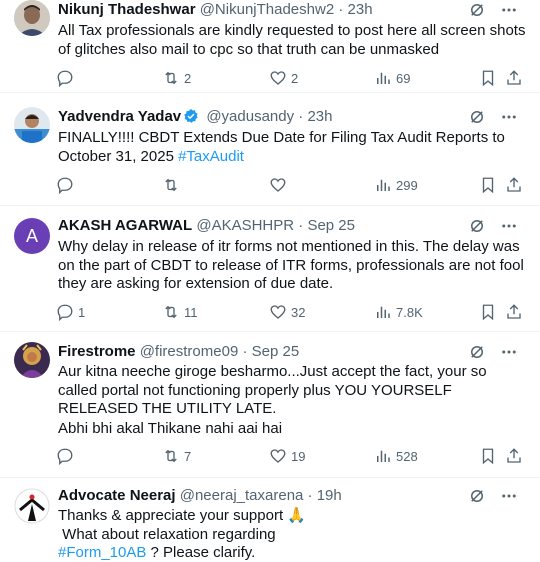 This screenshot has height=562, width=540. I want to click on views-button: 7.8K, so click(398, 312).